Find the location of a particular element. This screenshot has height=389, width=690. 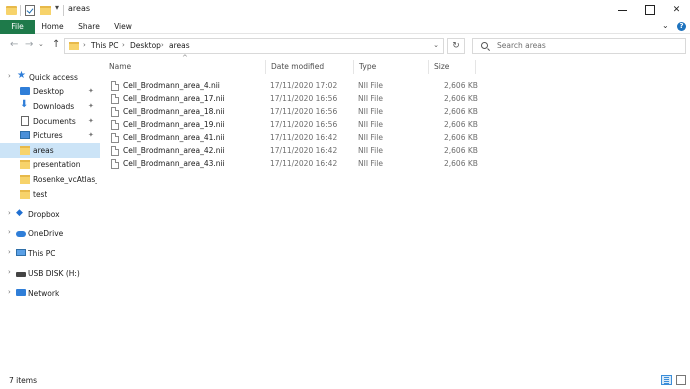

file-name: Cell_Brodmann_area_4.nii is located at coordinates (171, 85).